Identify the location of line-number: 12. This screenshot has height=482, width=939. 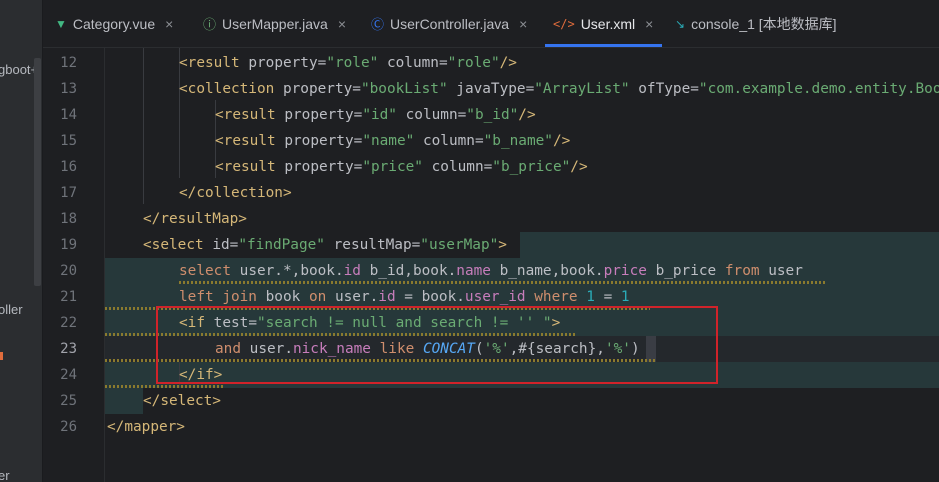
(68, 63).